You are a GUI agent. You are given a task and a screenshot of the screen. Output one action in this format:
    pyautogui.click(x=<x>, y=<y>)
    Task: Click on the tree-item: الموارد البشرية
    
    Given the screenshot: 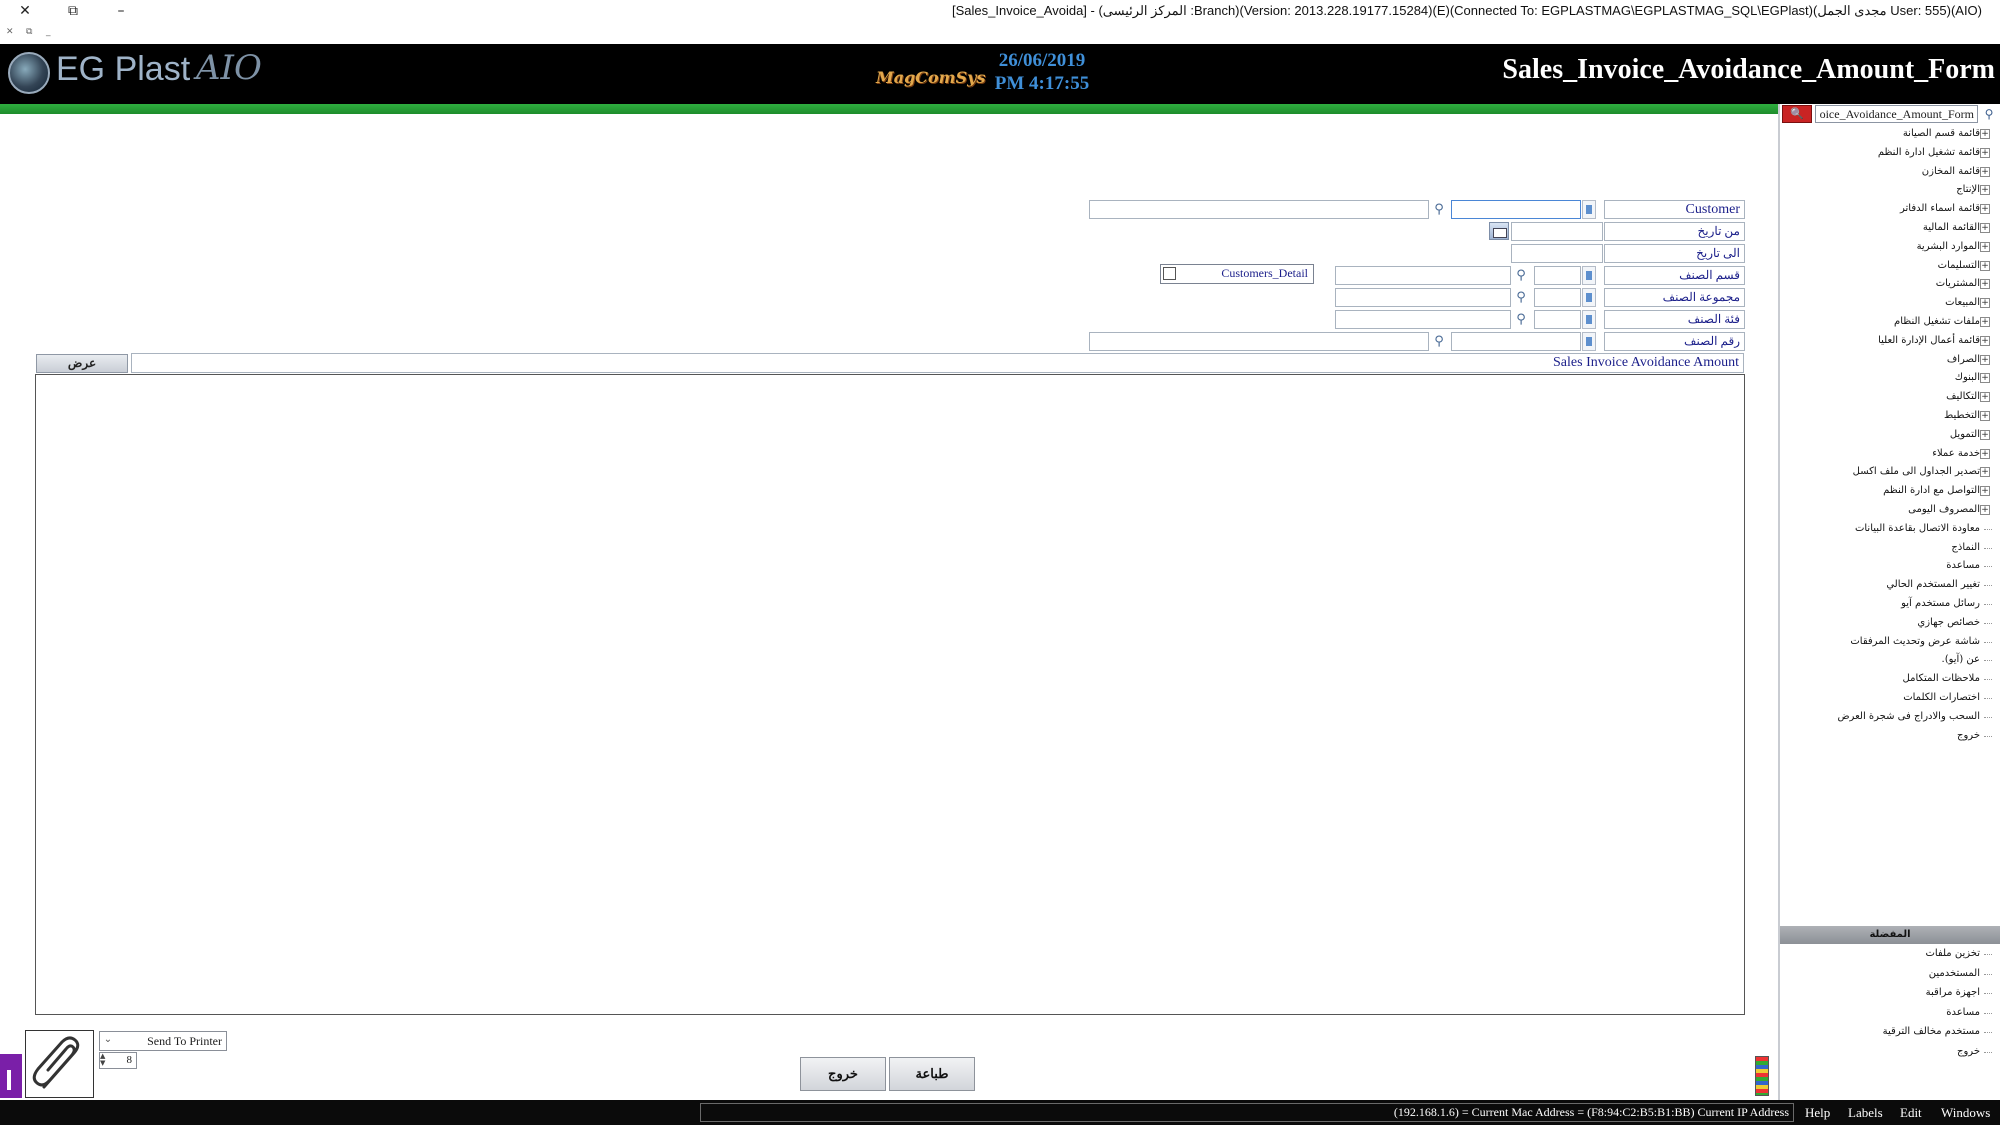 What is the action you would take?
    pyautogui.click(x=1948, y=247)
    